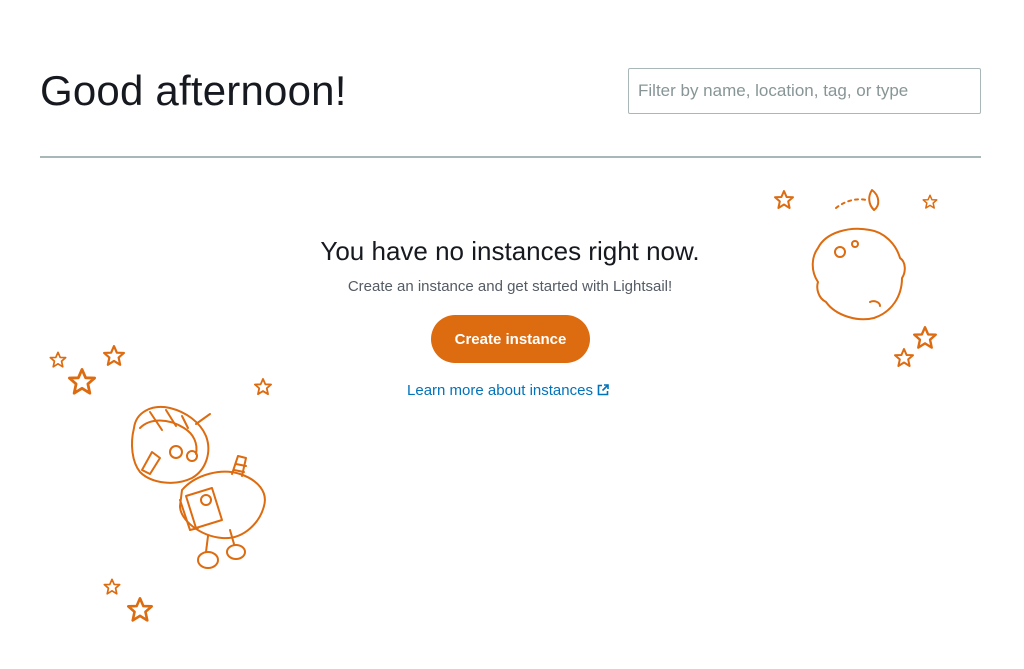 The height and width of the screenshot is (669, 1024). I want to click on create-instance-button: Create instance, so click(510, 339).